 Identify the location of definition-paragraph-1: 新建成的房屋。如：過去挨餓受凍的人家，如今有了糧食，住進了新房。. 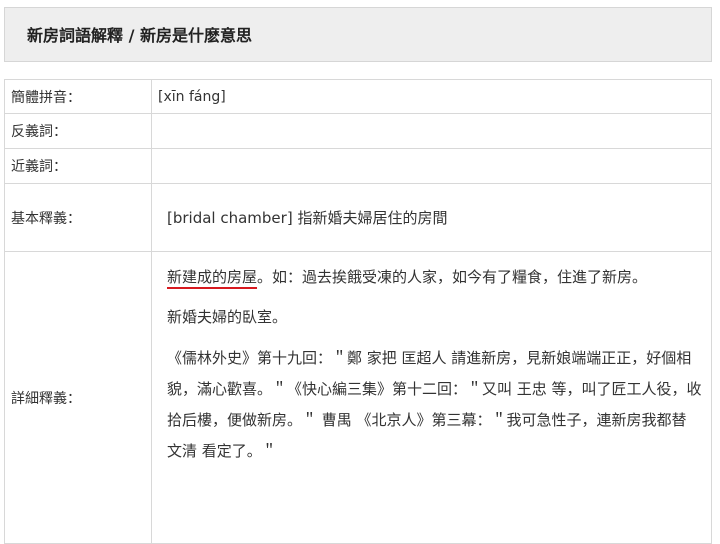
(439, 277).